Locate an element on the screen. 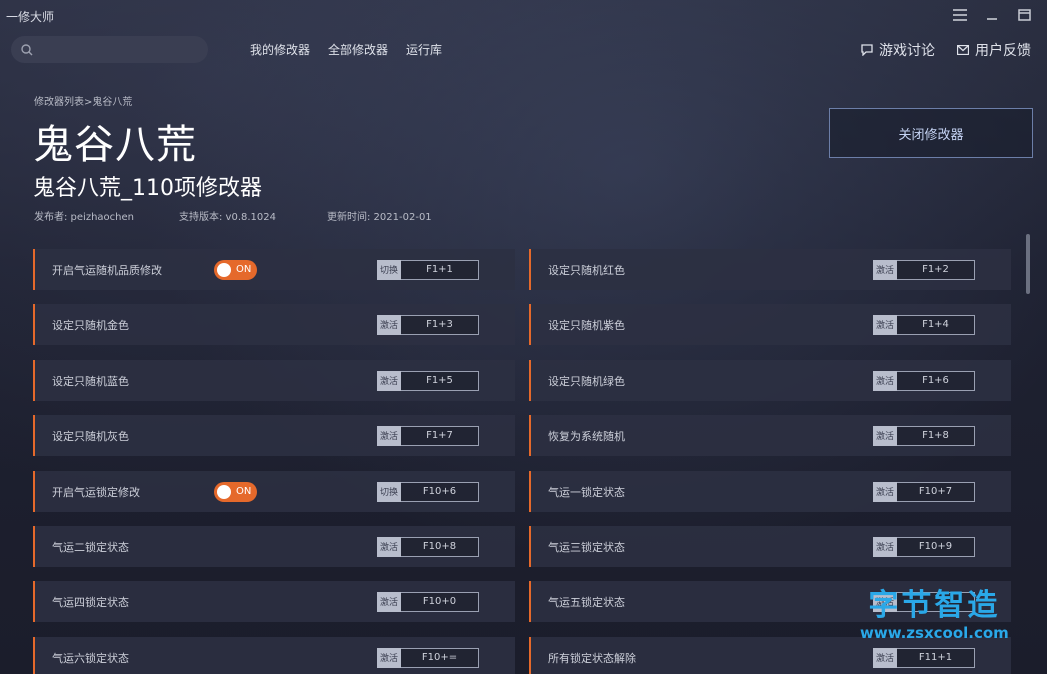  app-title: 一修大师 is located at coordinates (30, 17).